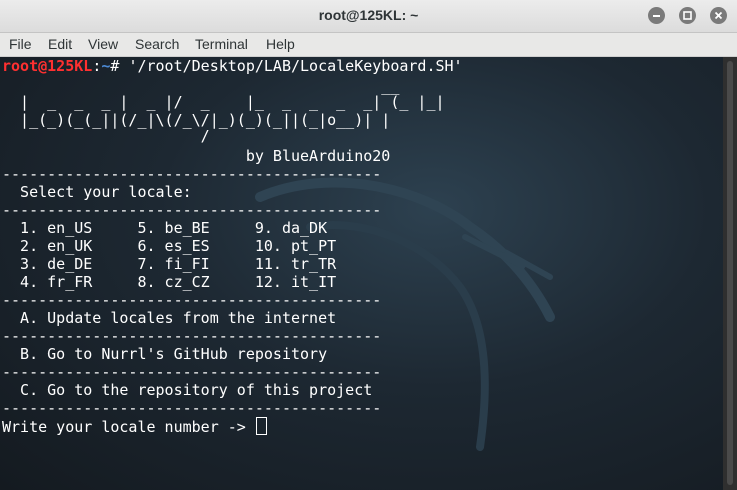 Image resolution: width=737 pixels, height=490 pixels. Describe the element at coordinates (223, 102) in the screenshot. I see `banner-line: | _ _ _ | _ |/ _ |_ _ _ _ _| (_ |_|` at that location.